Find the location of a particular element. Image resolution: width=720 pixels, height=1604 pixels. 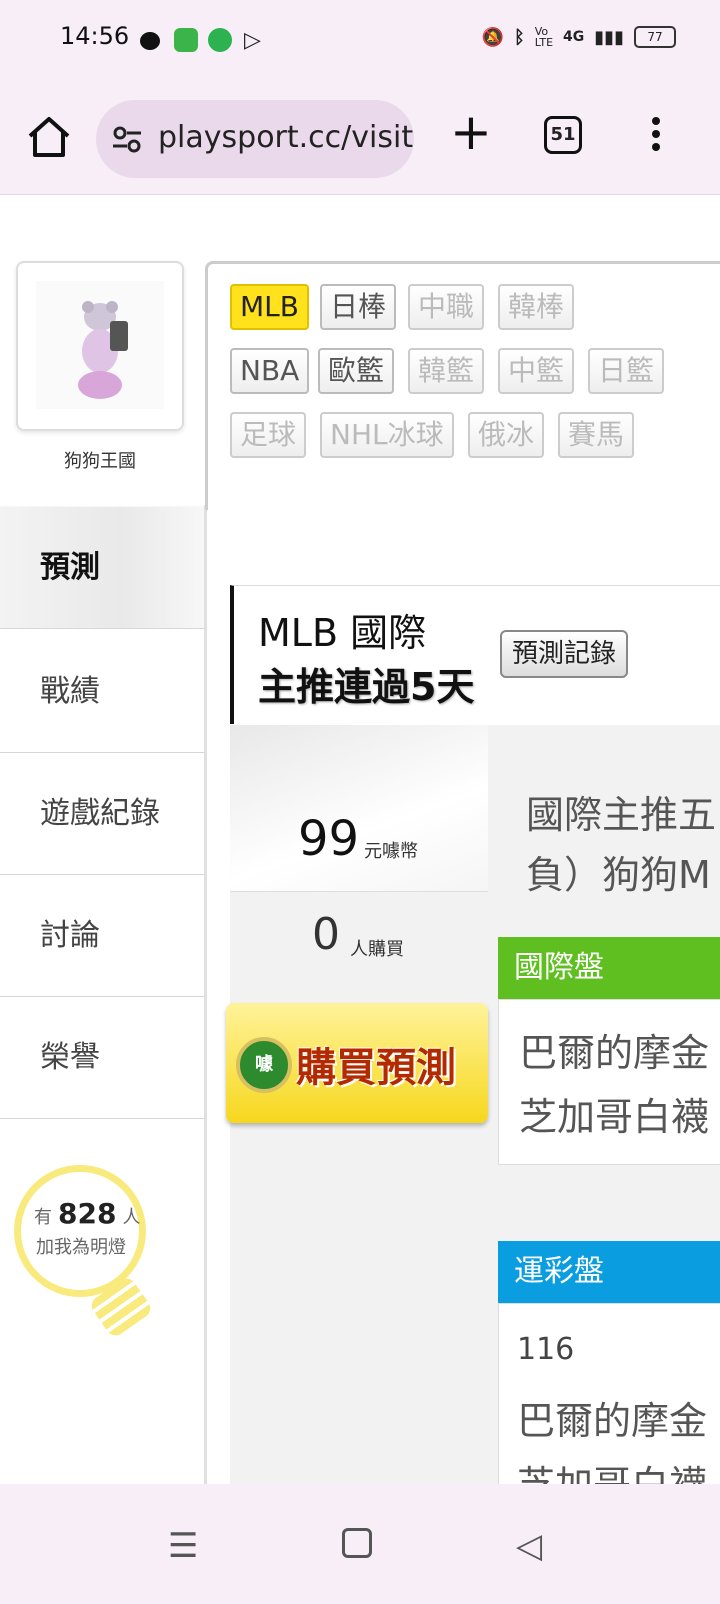

description-line: 負）狗狗M is located at coordinates (618, 875).